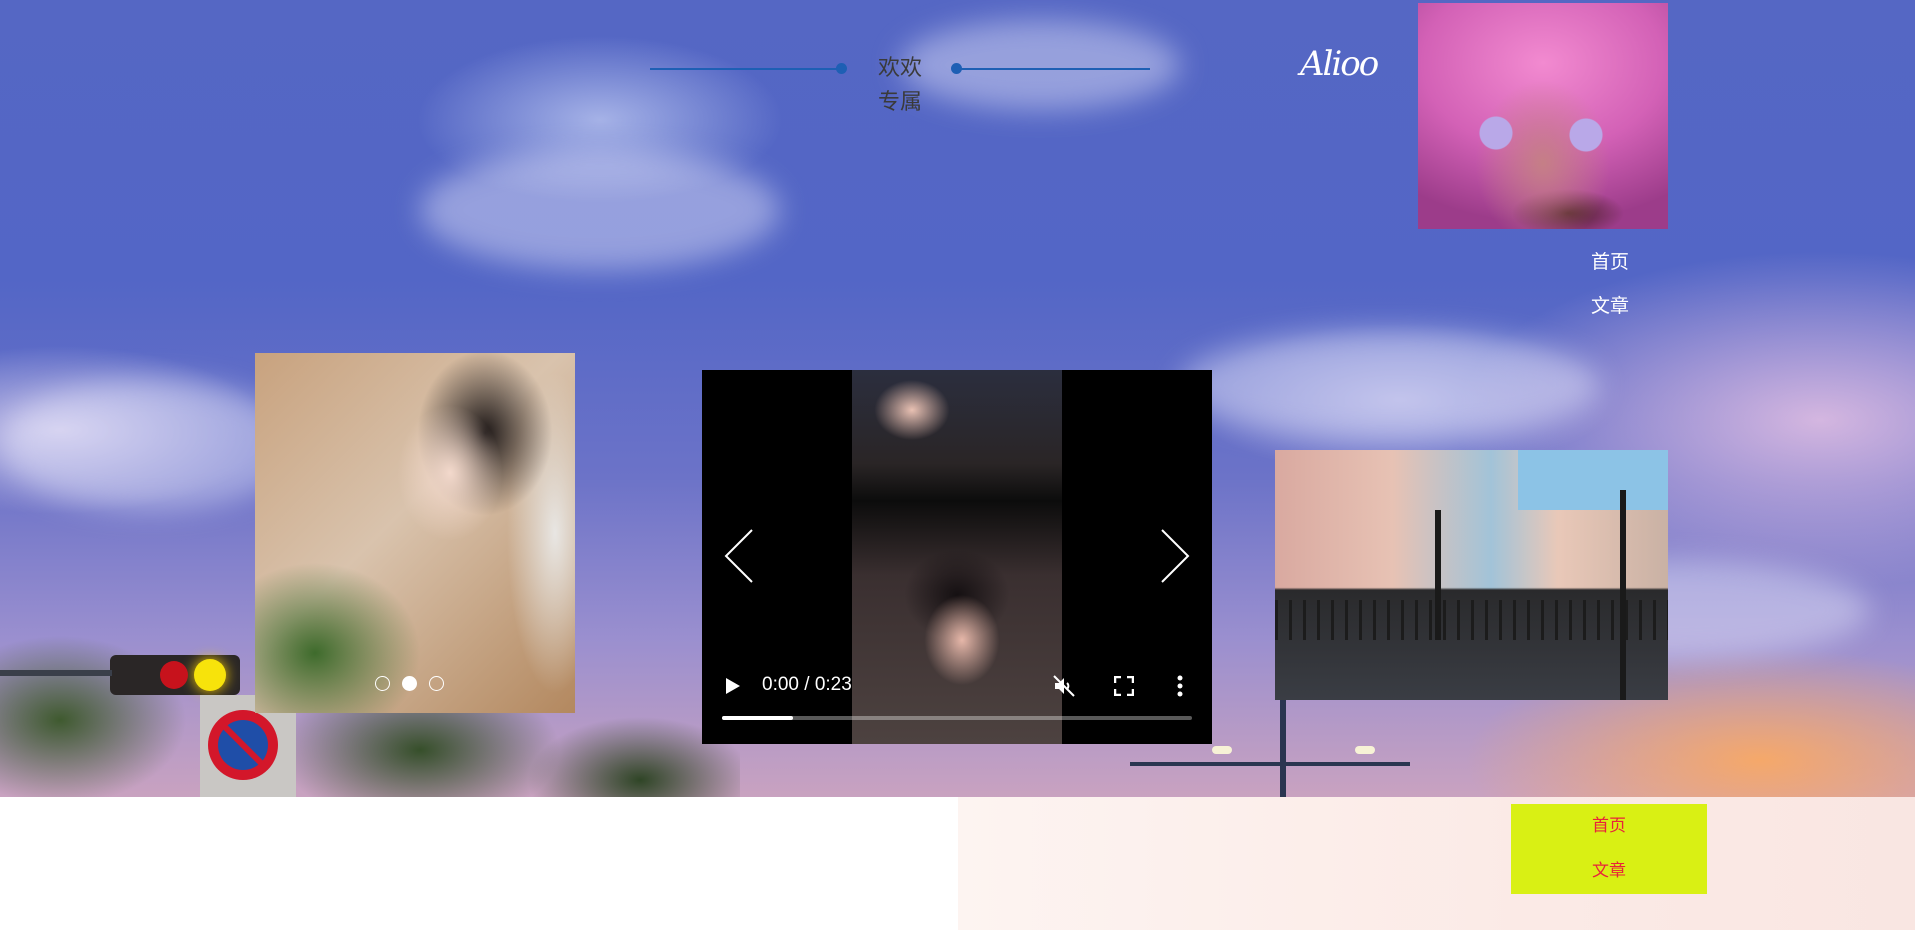 Image resolution: width=1915 pixels, height=930 pixels. Describe the element at coordinates (957, 557) in the screenshot. I see `video-player: 0:00 / 0:23` at that location.